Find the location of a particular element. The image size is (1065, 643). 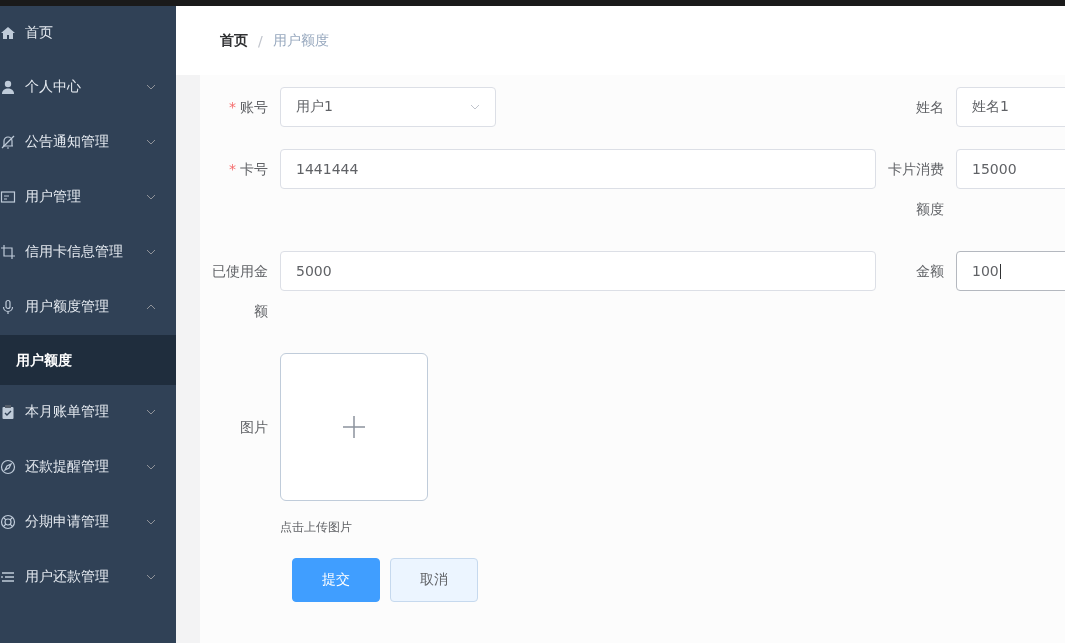

sidebar-item: 公告通知管理 is located at coordinates (88, 142).